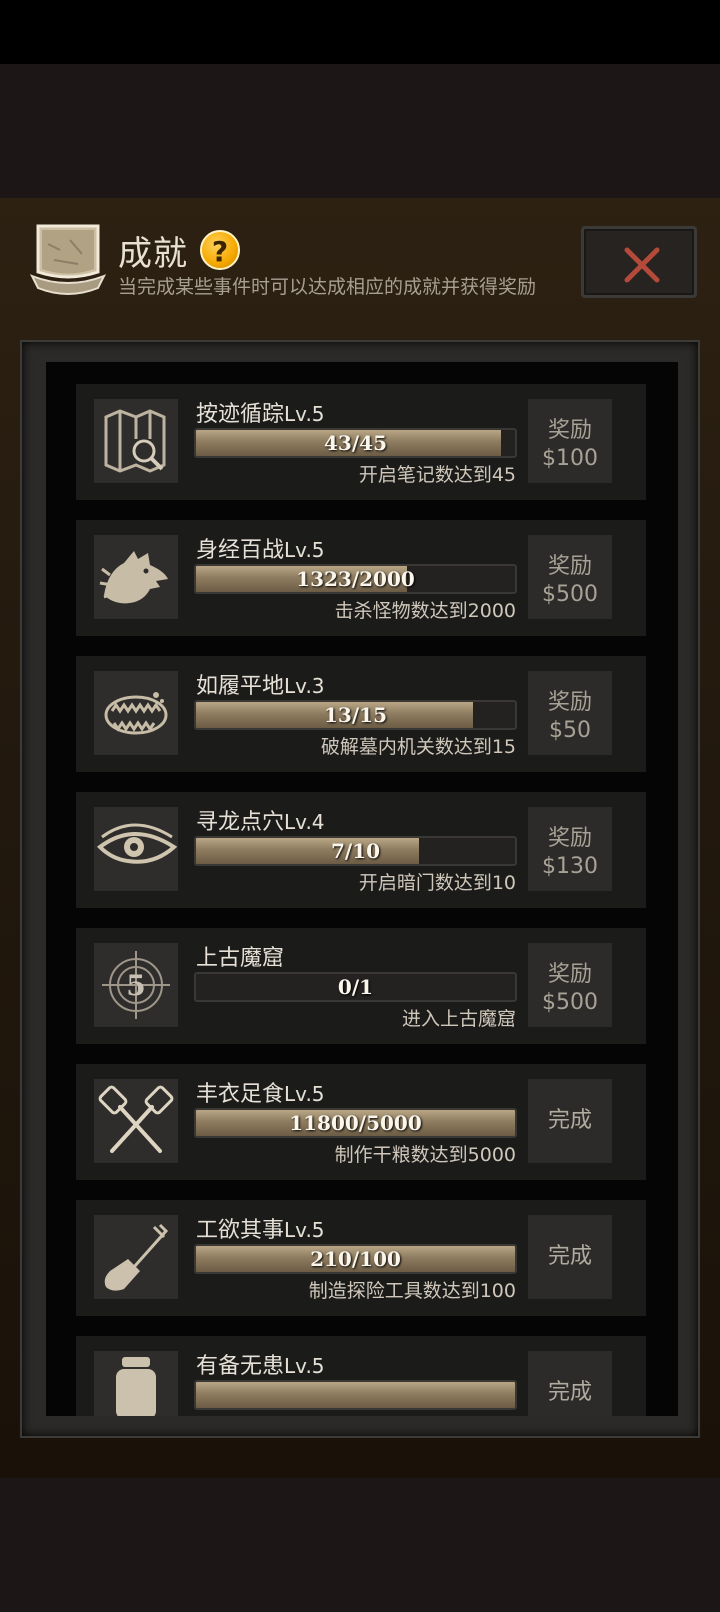 The image size is (720, 1612). Describe the element at coordinates (642, 265) in the screenshot. I see `close-icon` at that location.